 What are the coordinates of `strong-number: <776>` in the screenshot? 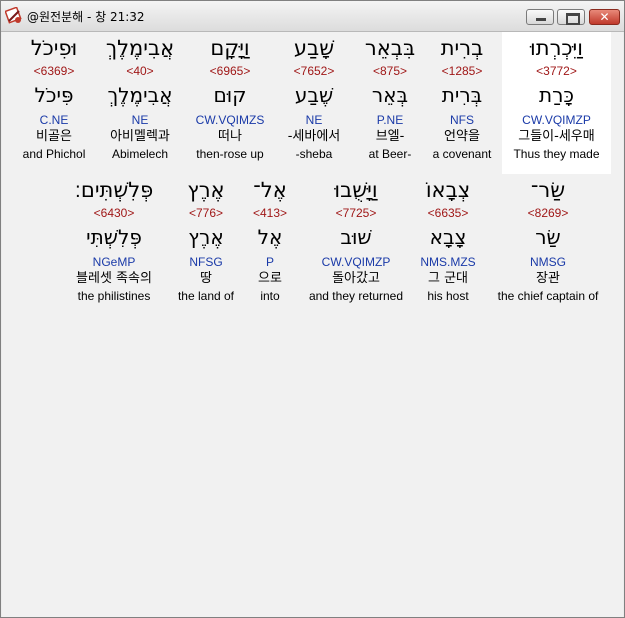 It's located at (206, 213).